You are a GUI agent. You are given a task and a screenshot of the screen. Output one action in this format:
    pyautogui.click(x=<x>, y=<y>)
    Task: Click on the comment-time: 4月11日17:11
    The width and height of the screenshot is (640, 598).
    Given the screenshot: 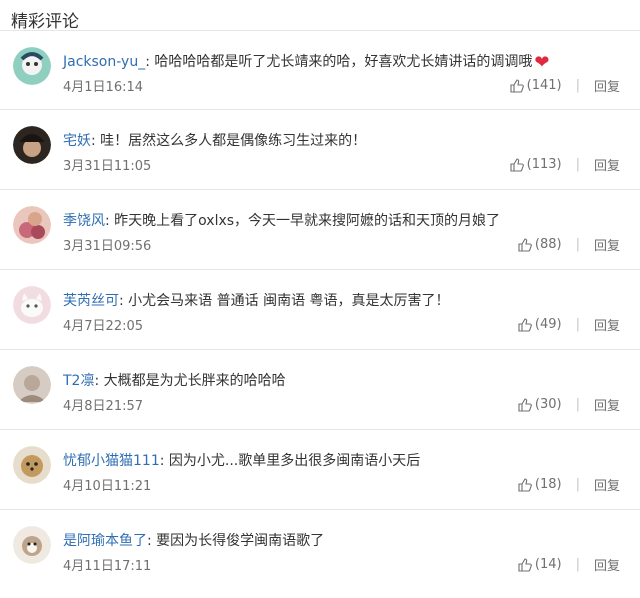 What is the action you would take?
    pyautogui.click(x=107, y=566)
    